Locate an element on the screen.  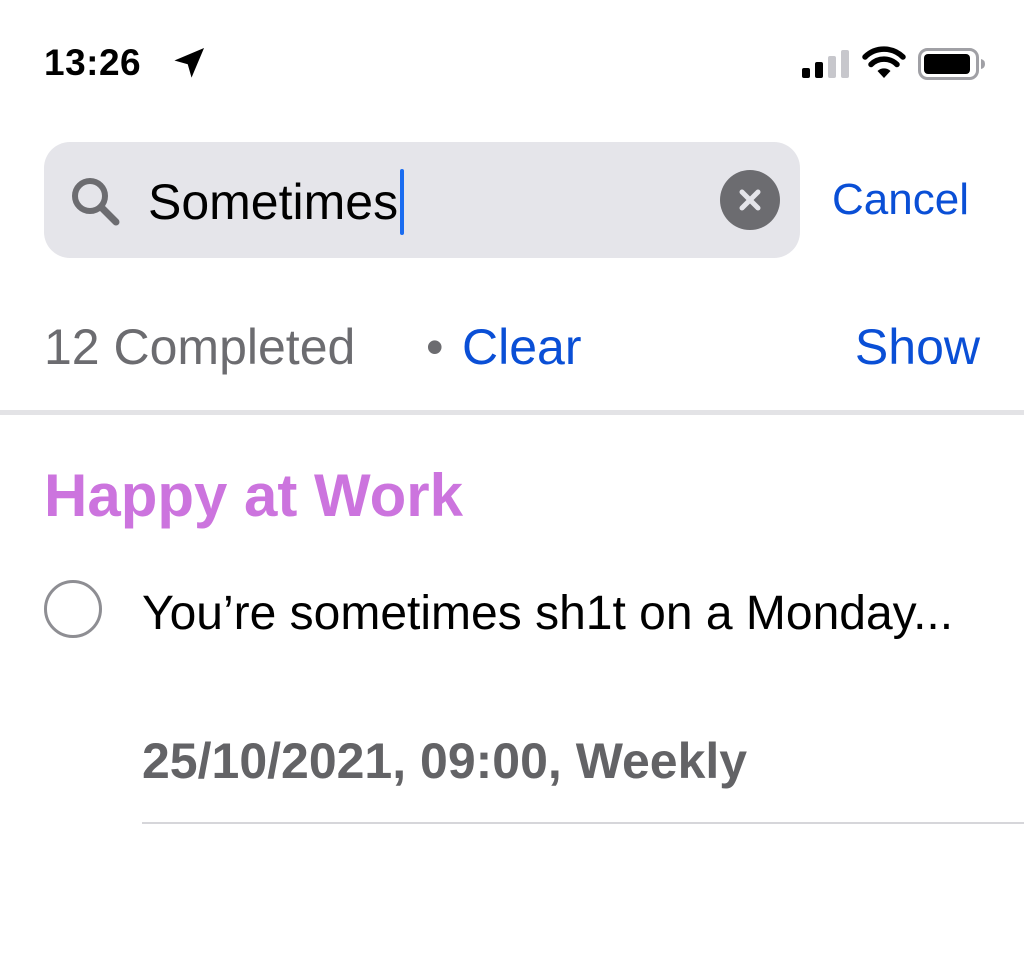
clear-completed-button: Clear is located at coordinates (521, 347).